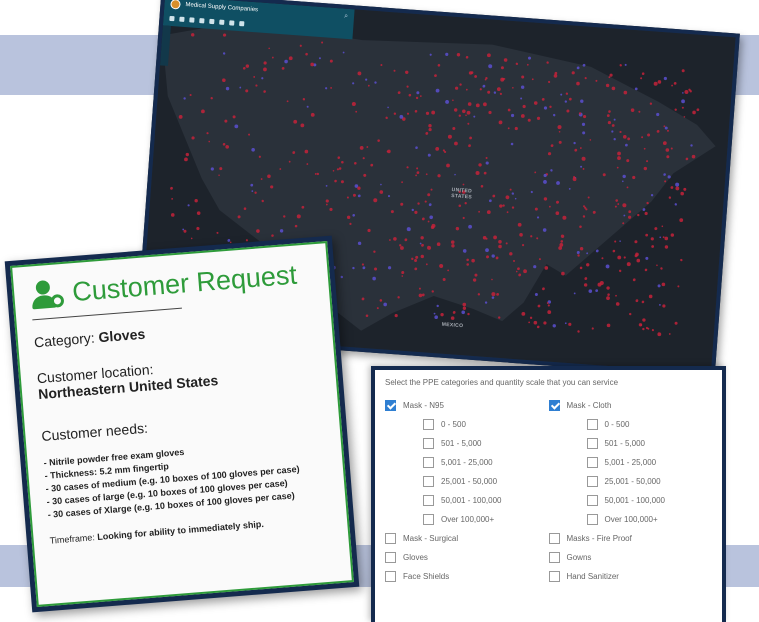  Describe the element at coordinates (48, 294) in the screenshot. I see `user-shield-icon` at that location.